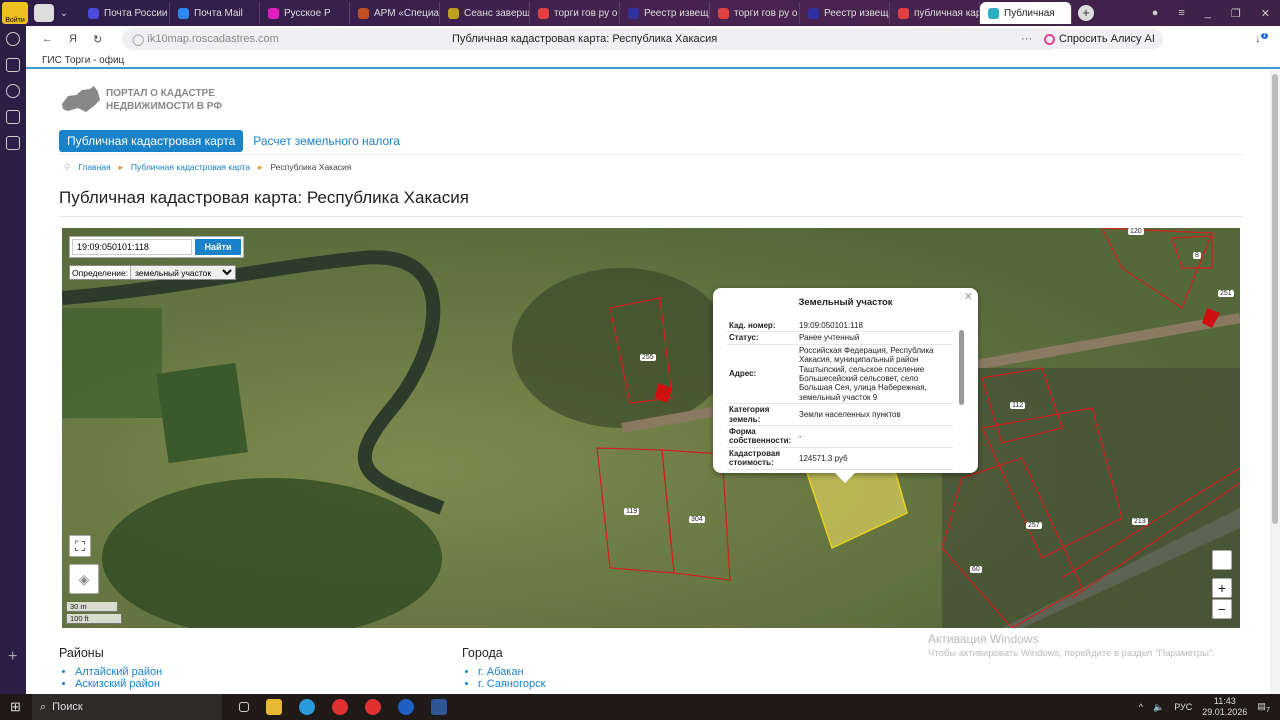 This screenshot has height=720, width=1280. Describe the element at coordinates (307, 13) in the screenshot. I see `tab-label: Русское Р` at that location.